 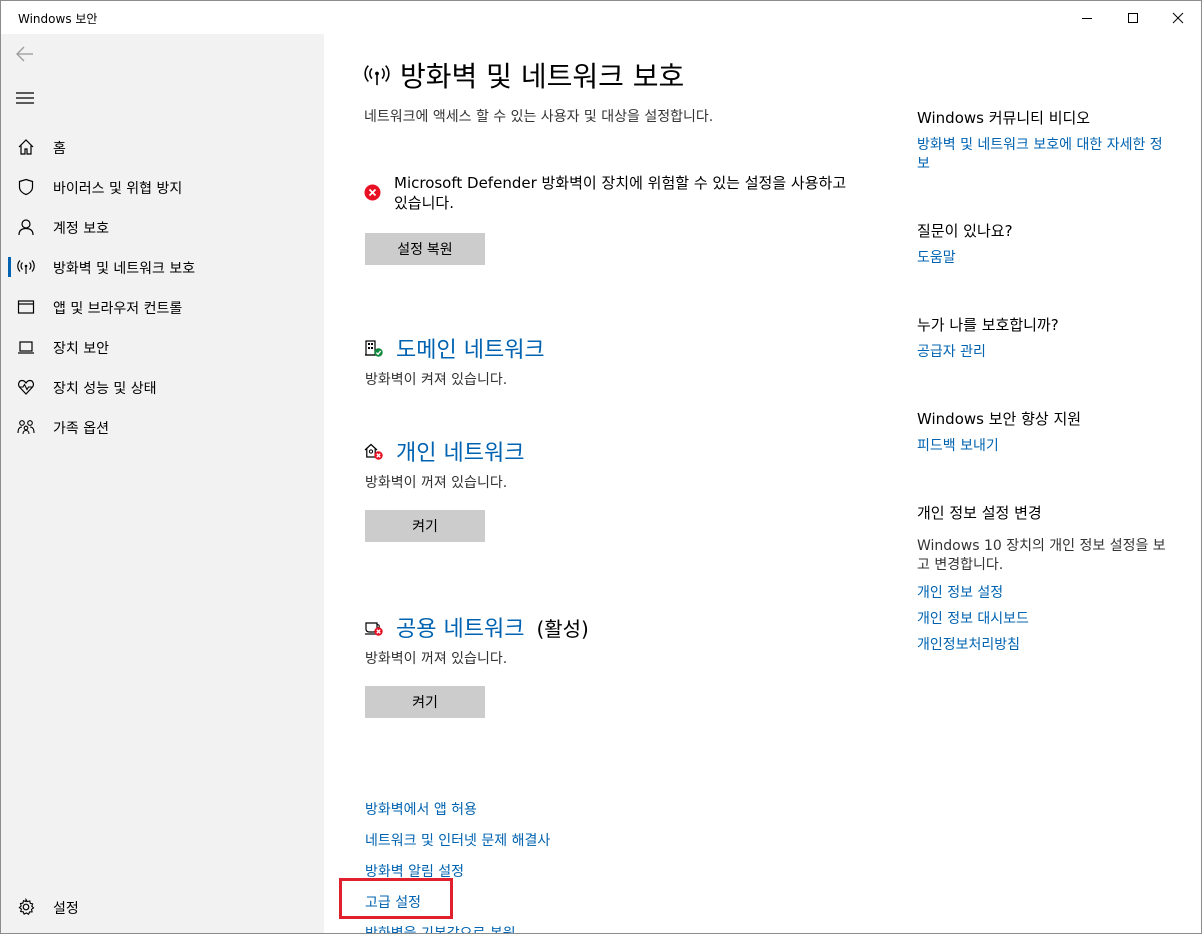 What do you see at coordinates (81, 349) in the screenshot?
I see `sidebar-item-label: 장치 보안` at bounding box center [81, 349].